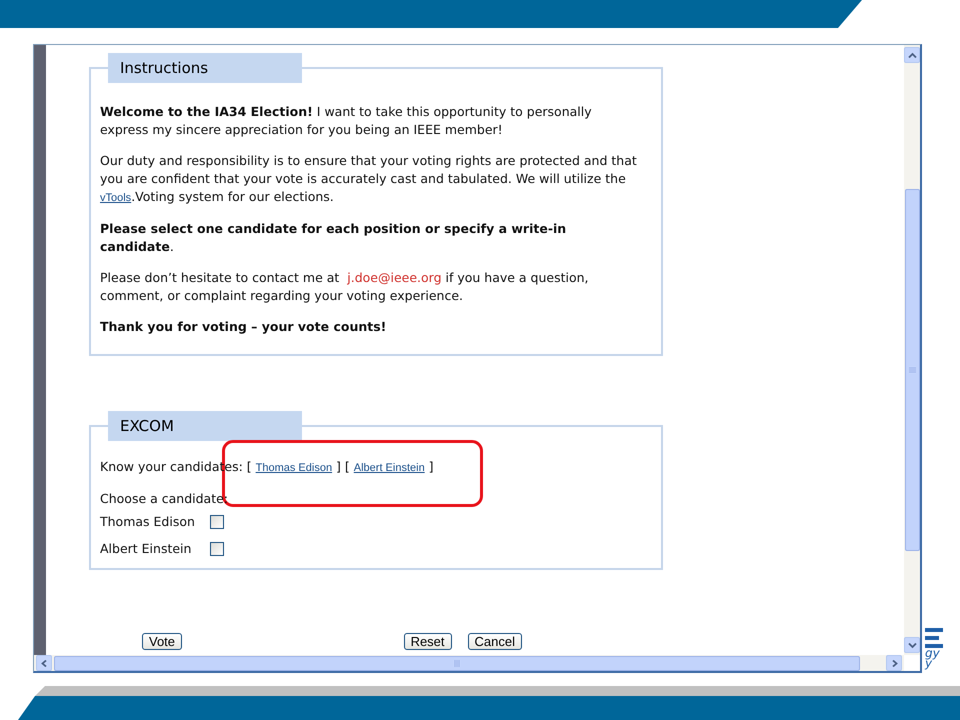  Describe the element at coordinates (148, 521) in the screenshot. I see `candidate-name: Thomas Edison` at that location.